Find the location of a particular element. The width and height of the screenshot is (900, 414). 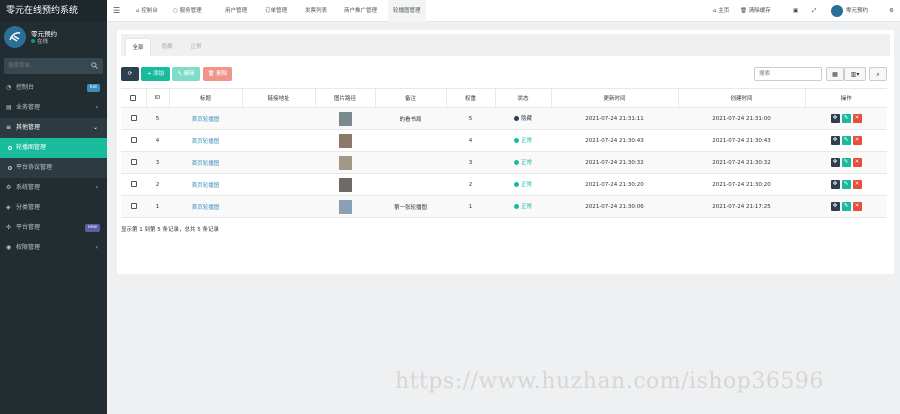

filter-tabs: 全部 隐藏 正常 is located at coordinates (505, 45).